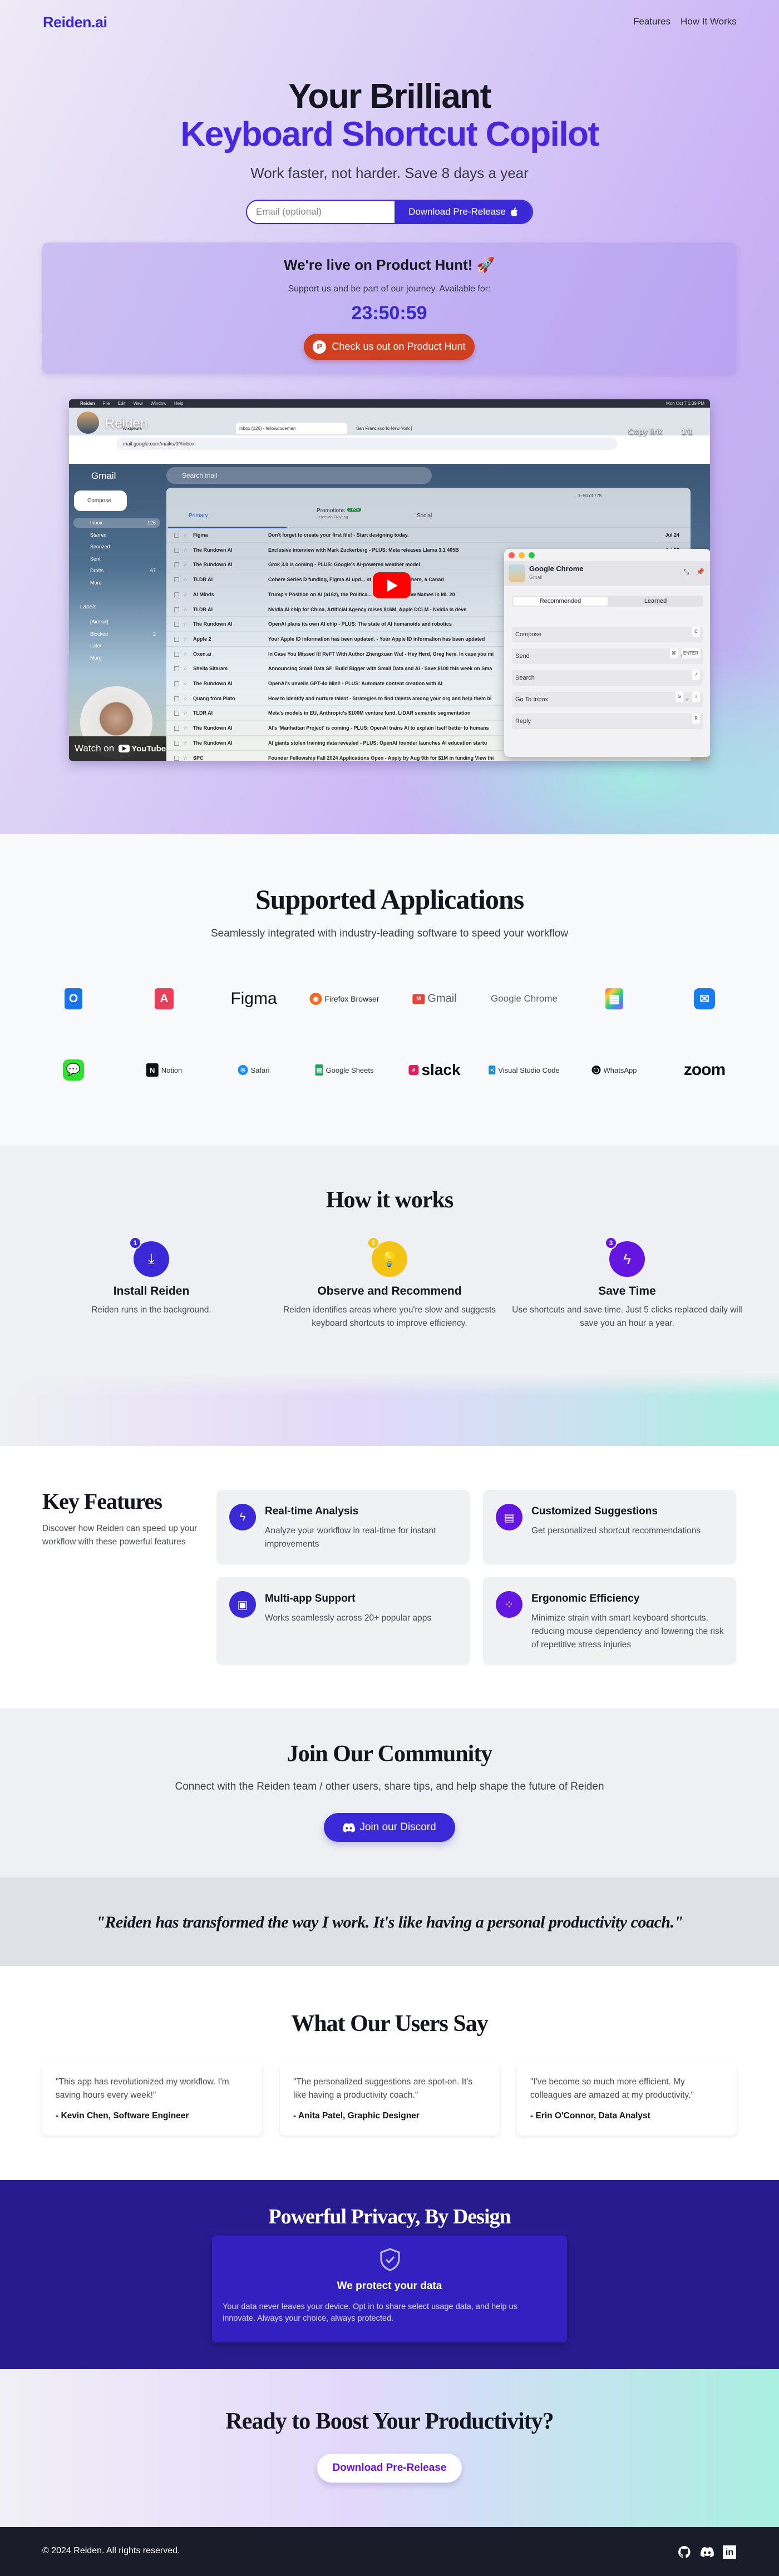 The image size is (779, 2576). I want to click on menu-item: Help, so click(178, 403).